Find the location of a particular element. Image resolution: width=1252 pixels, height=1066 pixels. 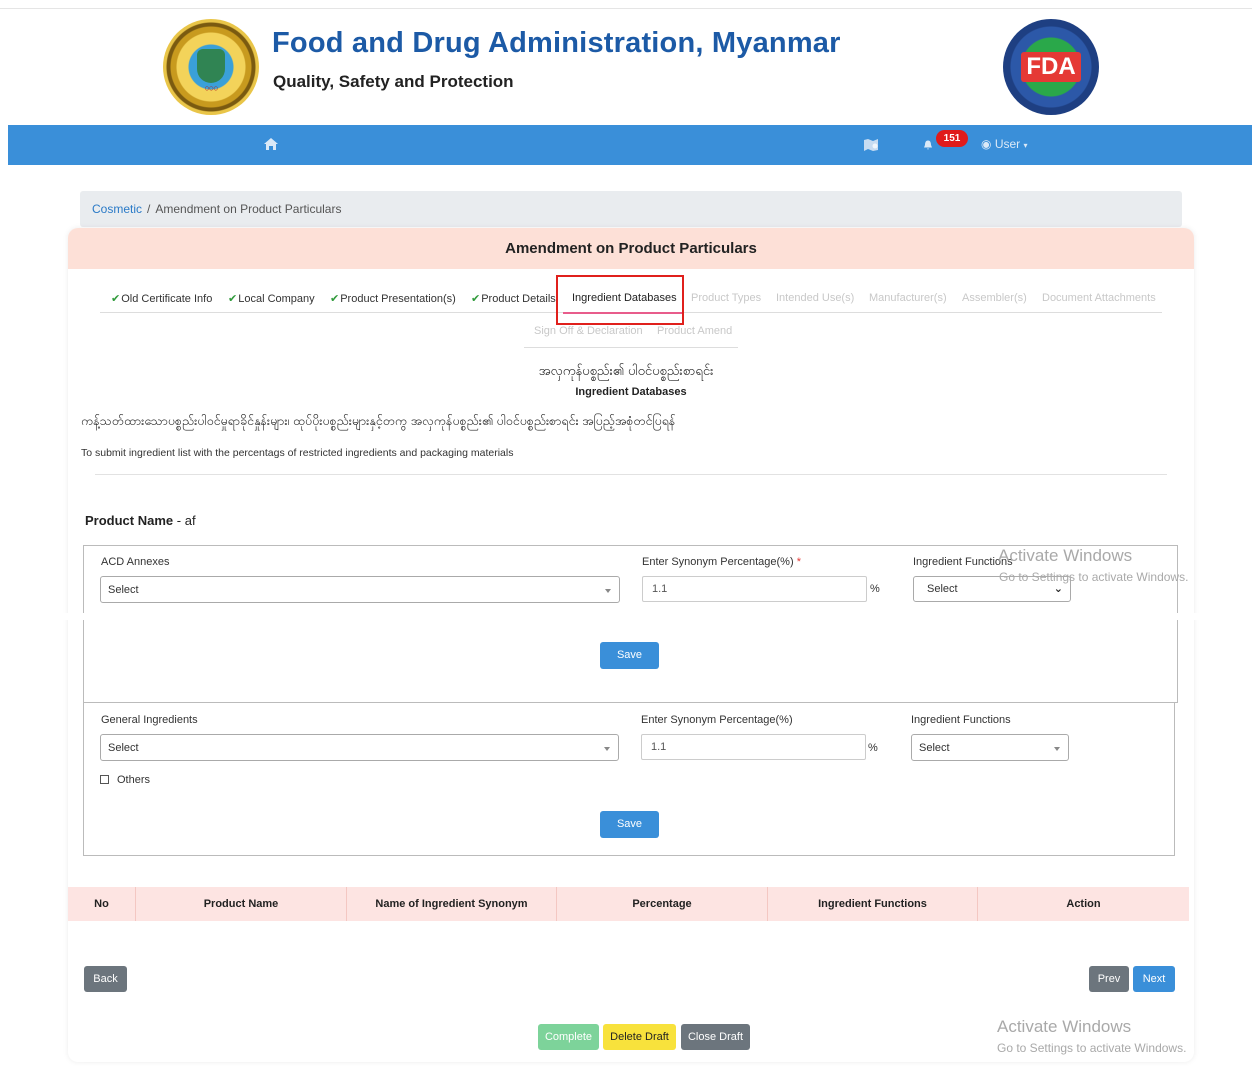

tab-manufacturers: Manufacturer(s) is located at coordinates (908, 298).